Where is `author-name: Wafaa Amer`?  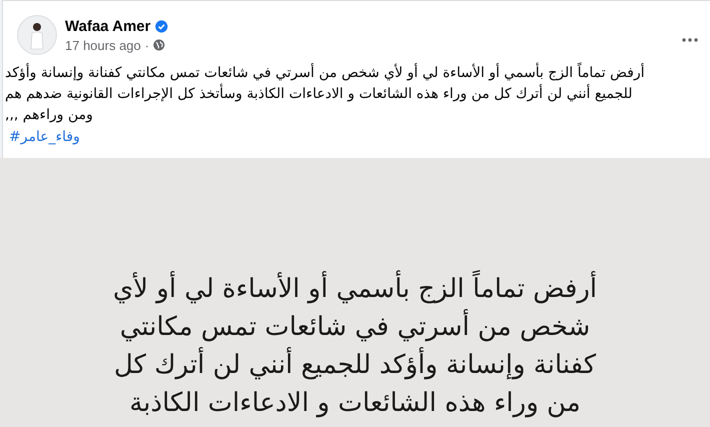
author-name: Wafaa Amer is located at coordinates (108, 26).